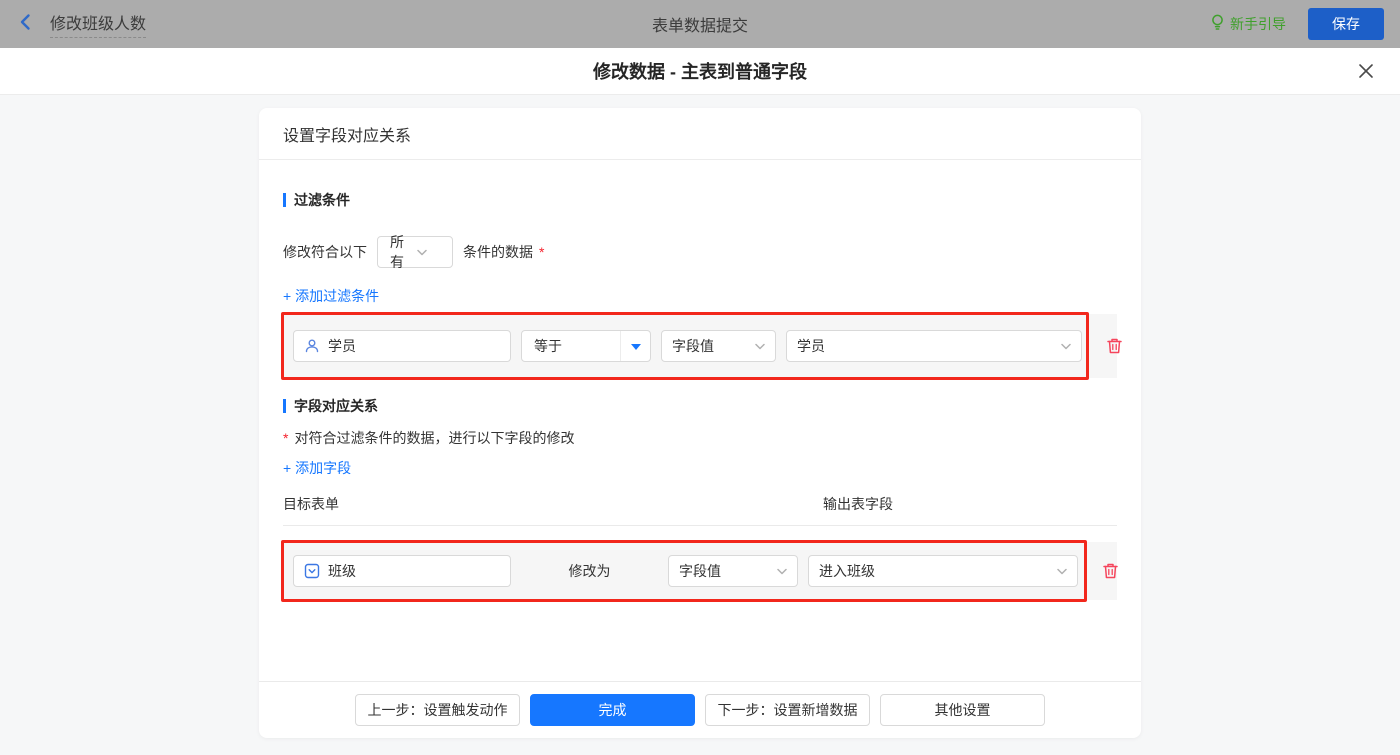 This screenshot has height=755, width=1400. Describe the element at coordinates (635, 349) in the screenshot. I see `triangle-down-icon` at that location.